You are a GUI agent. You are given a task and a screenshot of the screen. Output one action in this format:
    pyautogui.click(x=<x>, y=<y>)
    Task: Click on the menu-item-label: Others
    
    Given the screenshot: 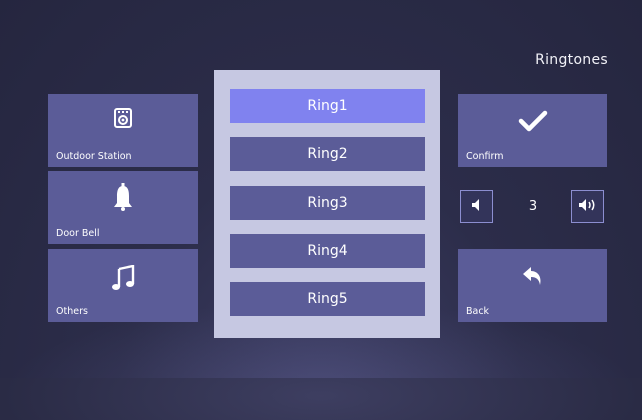 What is the action you would take?
    pyautogui.click(x=72, y=311)
    